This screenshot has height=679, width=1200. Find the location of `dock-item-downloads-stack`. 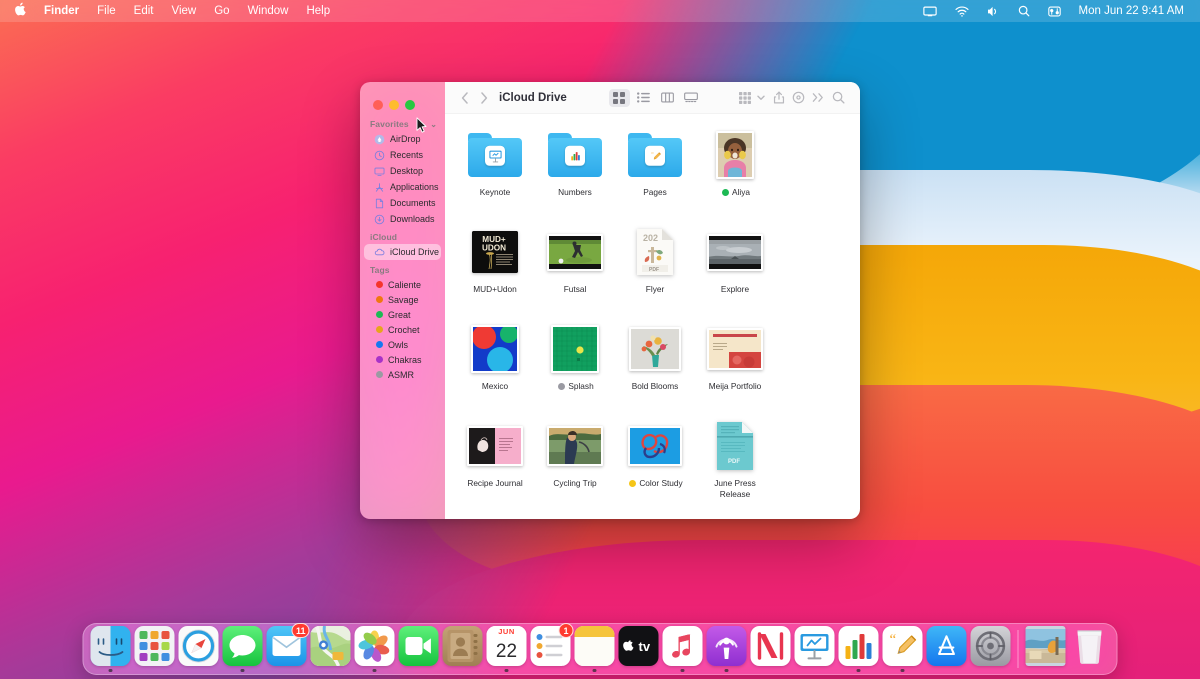

dock-item-downloads-stack is located at coordinates (1046, 649).